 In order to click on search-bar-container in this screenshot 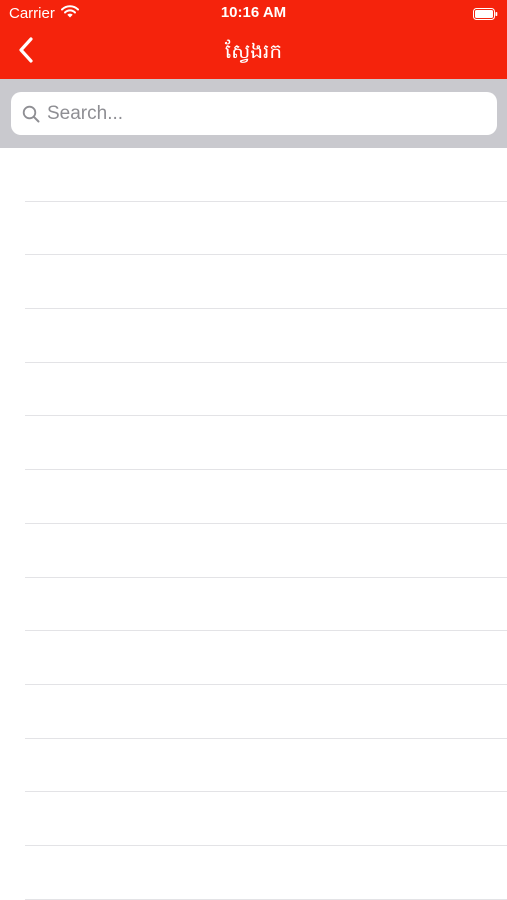, I will do `click(253, 113)`.